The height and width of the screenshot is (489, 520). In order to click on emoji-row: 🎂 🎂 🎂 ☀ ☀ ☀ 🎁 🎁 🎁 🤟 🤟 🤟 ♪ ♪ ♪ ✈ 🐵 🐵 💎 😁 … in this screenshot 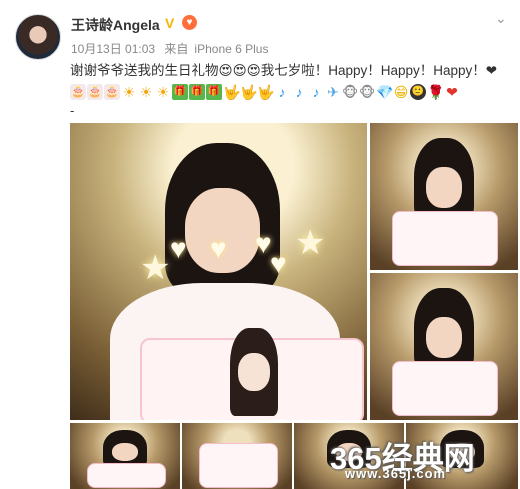, I will do `click(265, 92)`.